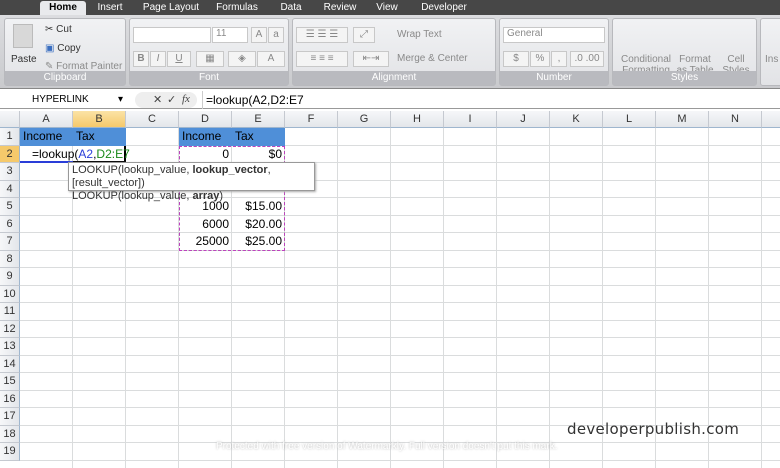 The height and width of the screenshot is (468, 780). What do you see at coordinates (682, 119) in the screenshot?
I see `column-header-M: M` at bounding box center [682, 119].